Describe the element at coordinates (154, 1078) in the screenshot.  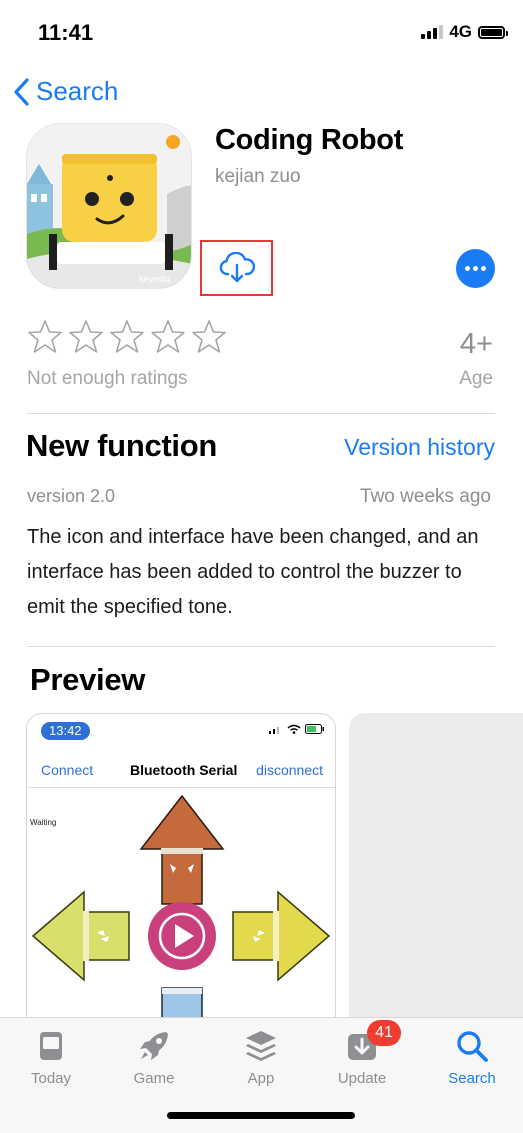
I see `tab-label: Game` at that location.